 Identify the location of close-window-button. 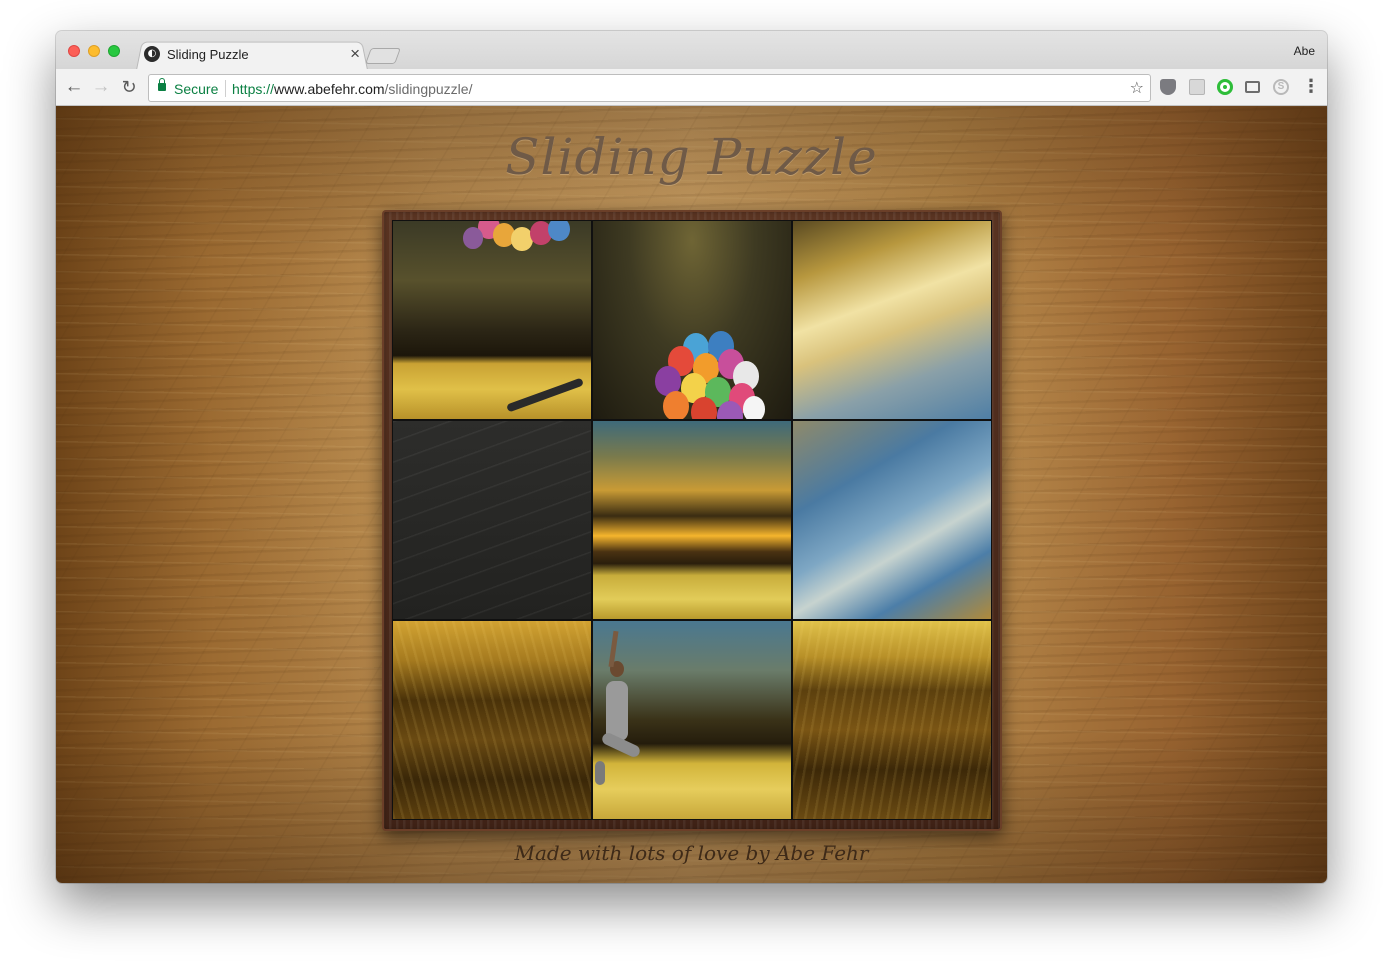
(74, 51).